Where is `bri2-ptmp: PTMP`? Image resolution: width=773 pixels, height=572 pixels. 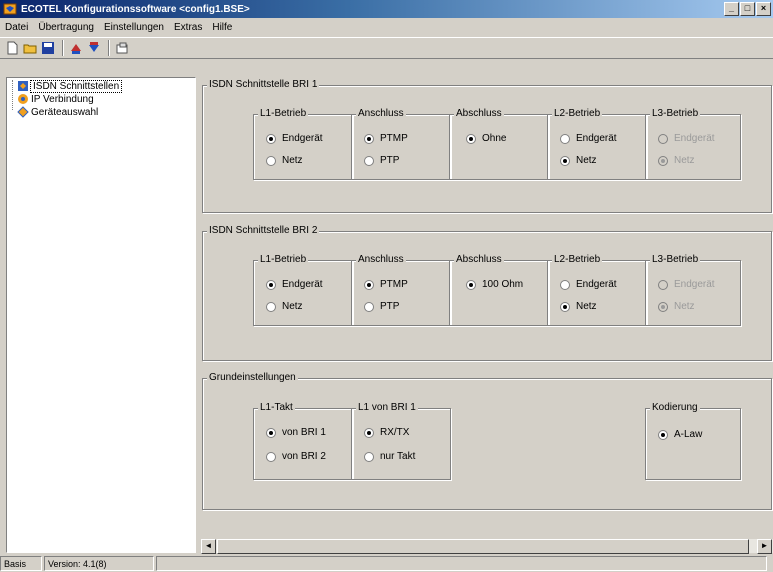
bri2-ptmp: PTMP is located at coordinates (386, 284).